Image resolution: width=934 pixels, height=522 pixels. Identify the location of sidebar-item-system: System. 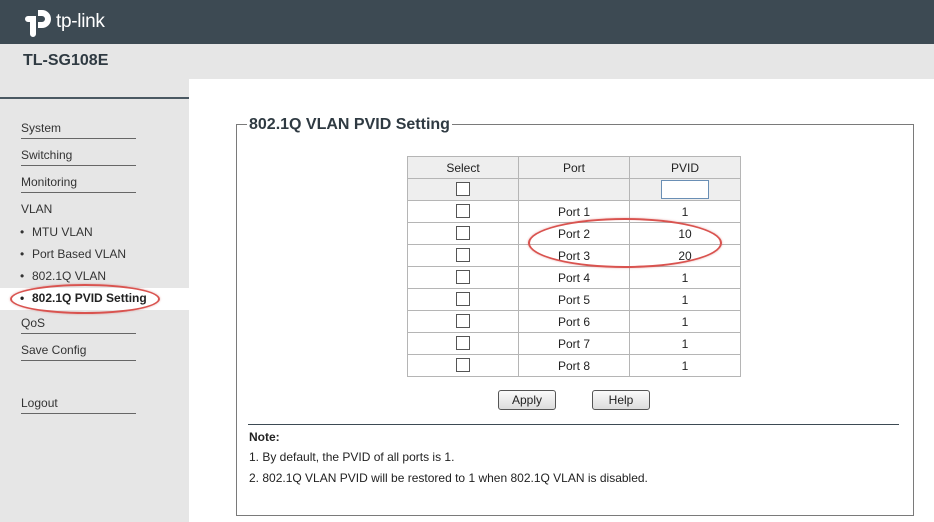
(78, 130).